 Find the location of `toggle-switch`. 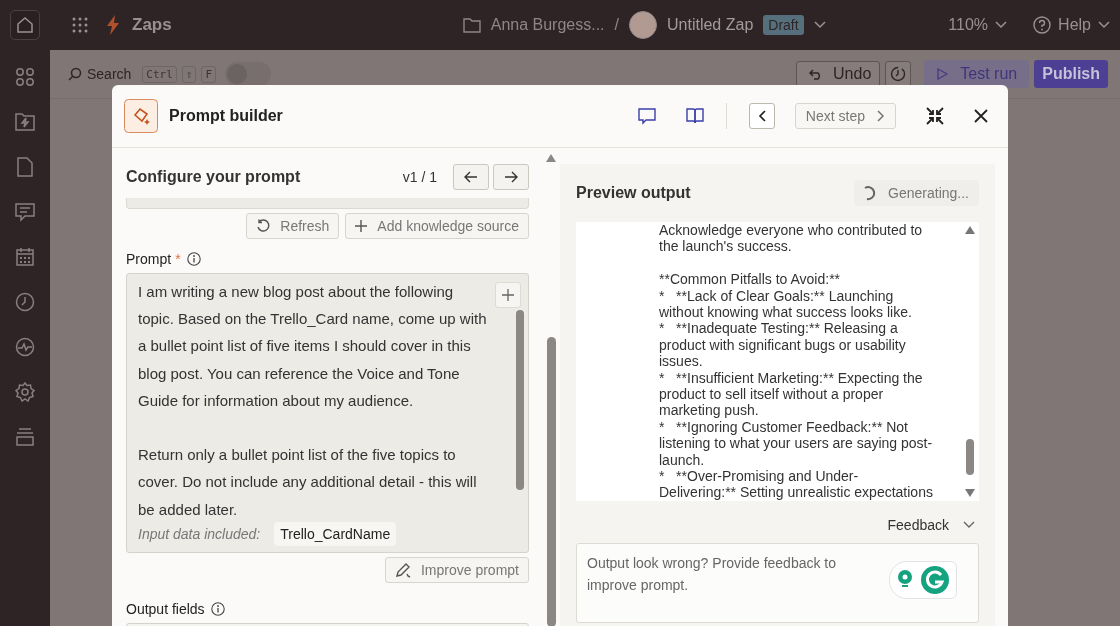

toggle-switch is located at coordinates (248, 74).